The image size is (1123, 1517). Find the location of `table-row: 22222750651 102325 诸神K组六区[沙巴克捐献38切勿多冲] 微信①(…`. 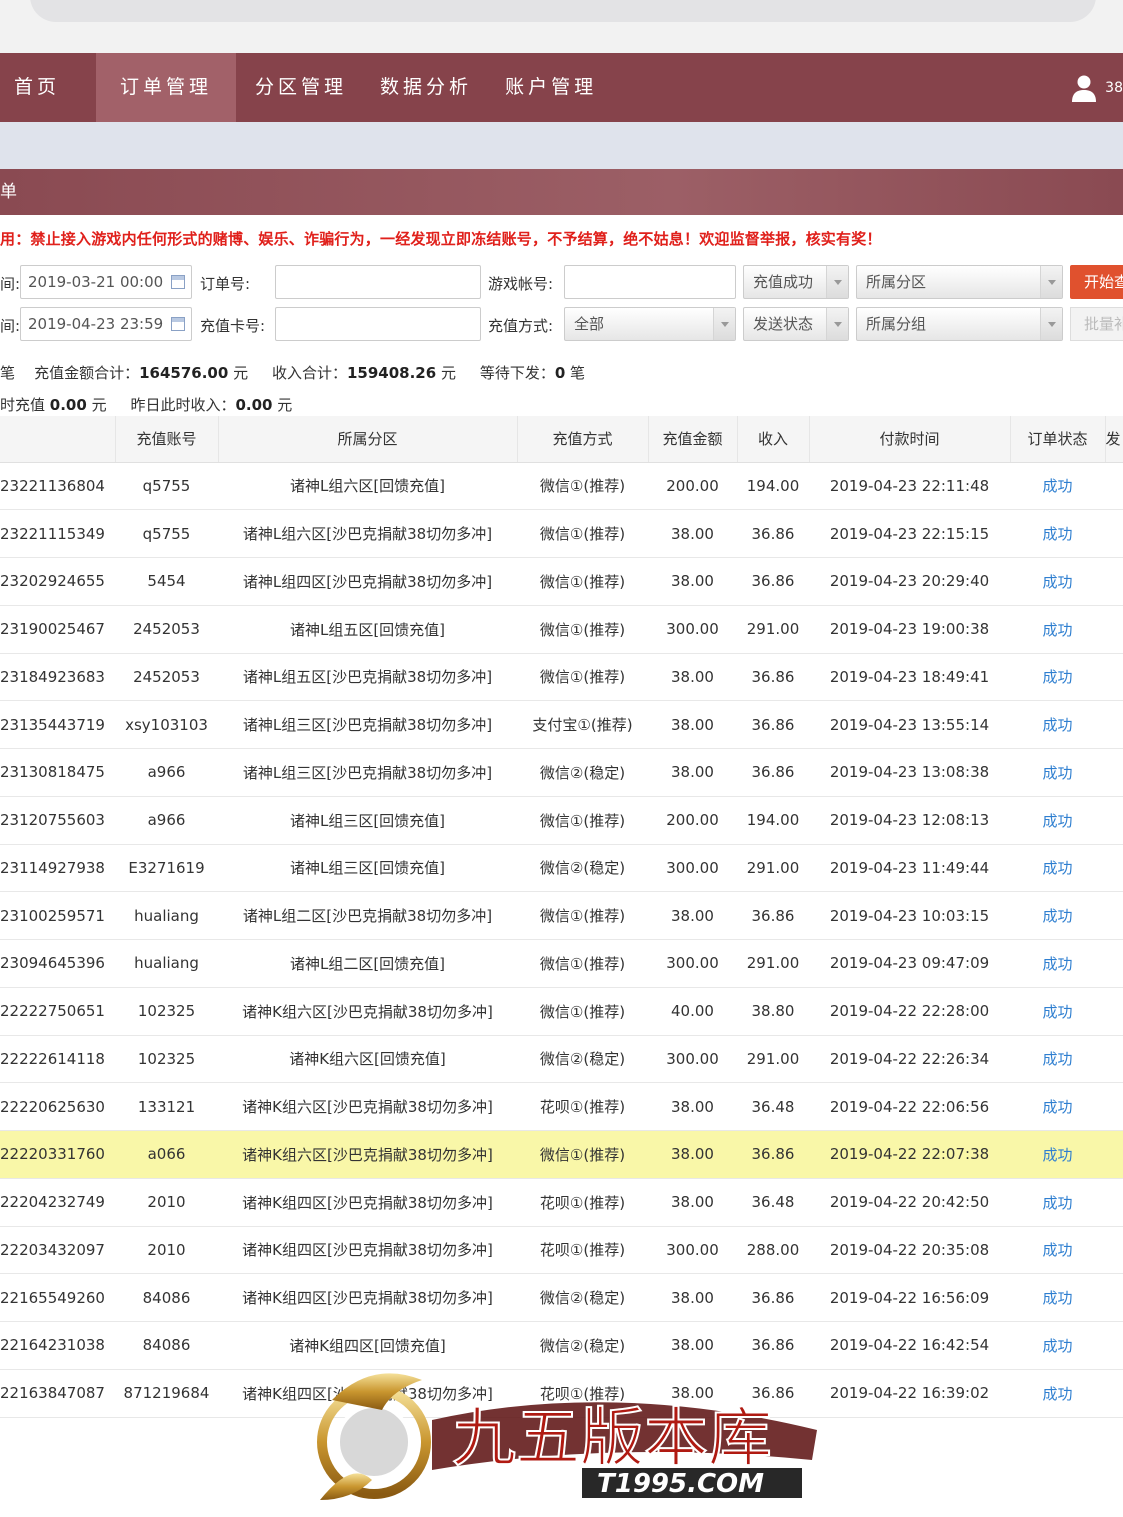

table-row: 22222750651 102325 诸神K组六区[沙巴克捐献38切勿多冲] 微信①(… is located at coordinates (561, 1011).